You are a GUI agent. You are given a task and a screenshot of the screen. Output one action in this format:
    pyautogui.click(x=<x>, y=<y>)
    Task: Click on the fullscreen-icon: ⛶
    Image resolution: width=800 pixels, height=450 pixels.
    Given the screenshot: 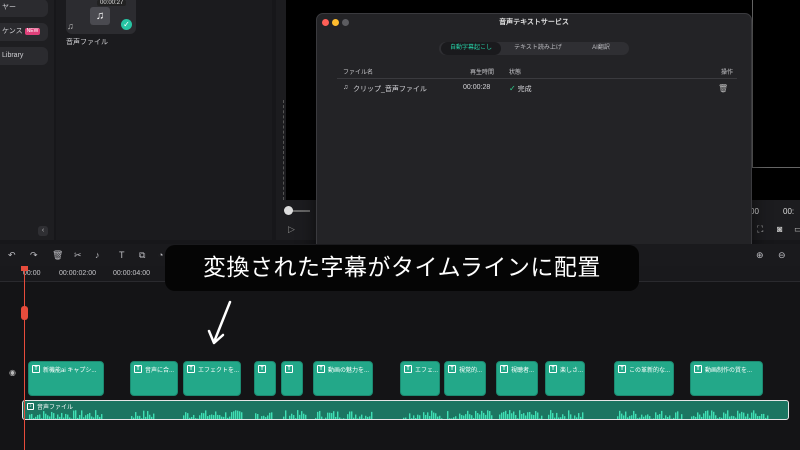 What is the action you would take?
    pyautogui.click(x=760, y=229)
    